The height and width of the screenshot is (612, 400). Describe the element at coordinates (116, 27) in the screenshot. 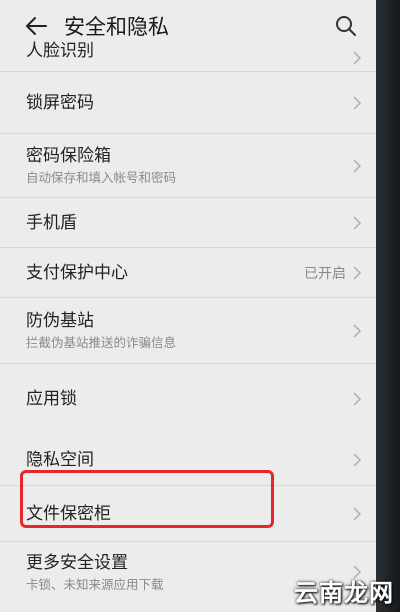

I see `page-title: 安全和隐私` at that location.